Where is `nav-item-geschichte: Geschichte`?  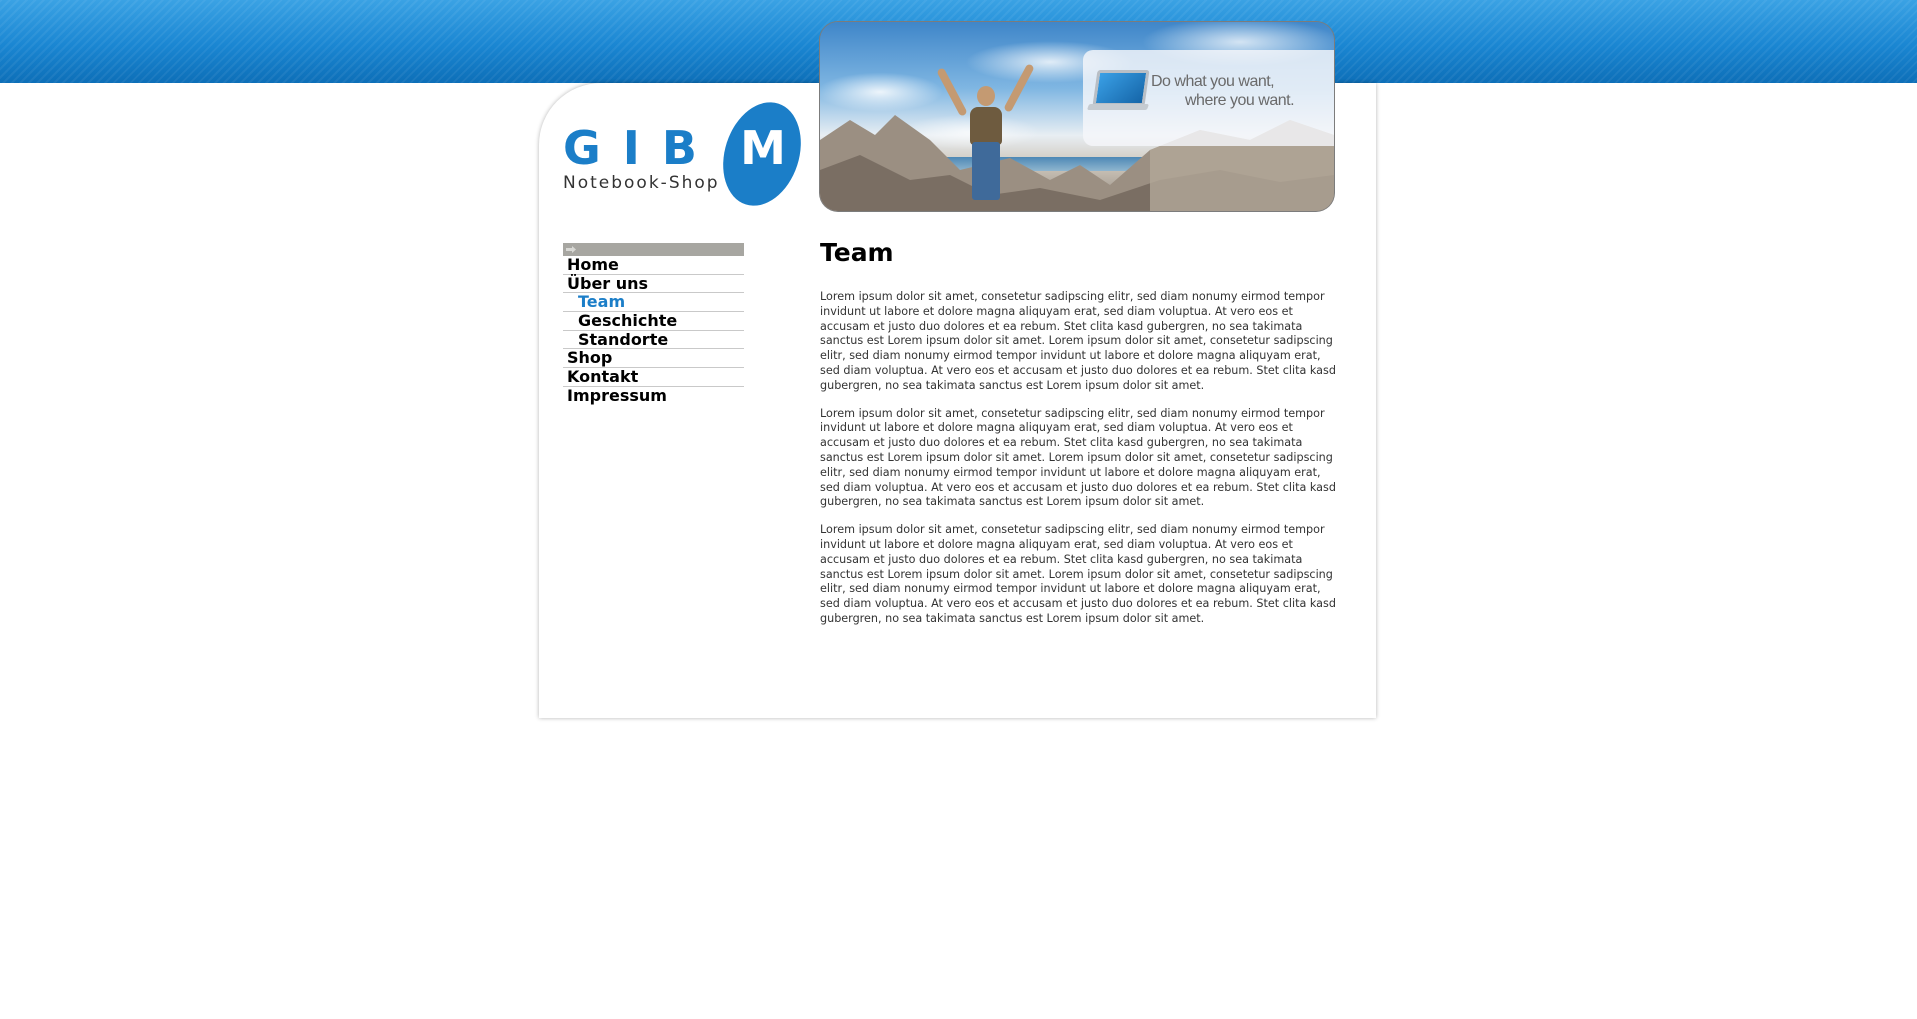 nav-item-geschichte: Geschichte is located at coordinates (653, 321).